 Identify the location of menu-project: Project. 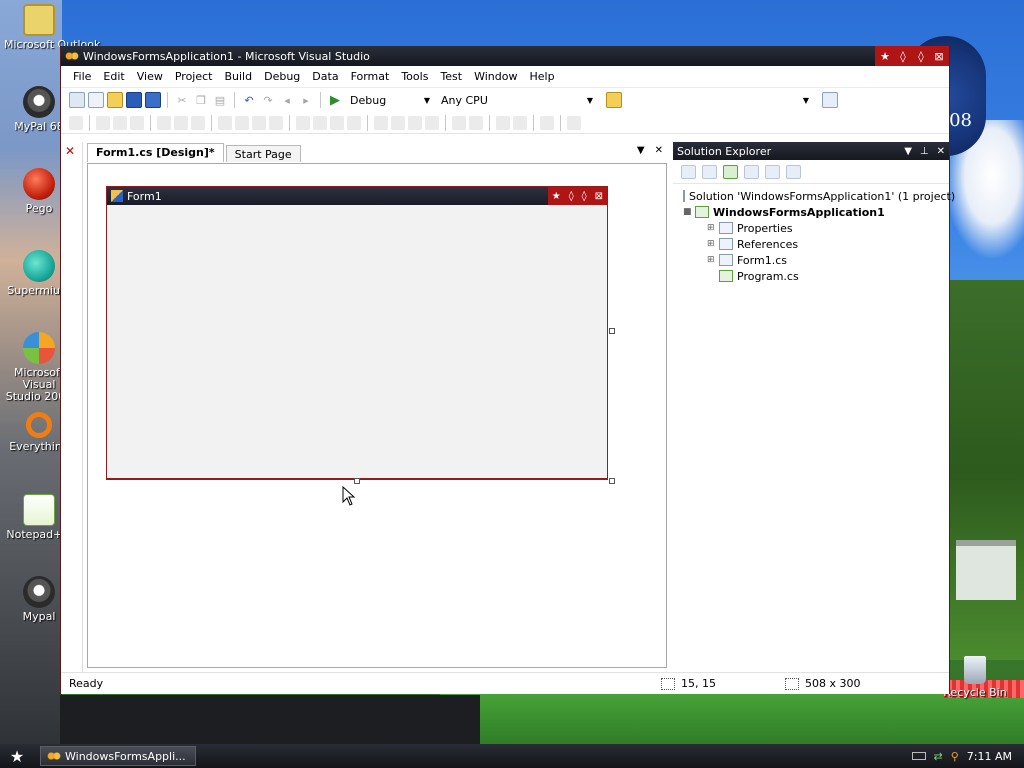
(194, 76).